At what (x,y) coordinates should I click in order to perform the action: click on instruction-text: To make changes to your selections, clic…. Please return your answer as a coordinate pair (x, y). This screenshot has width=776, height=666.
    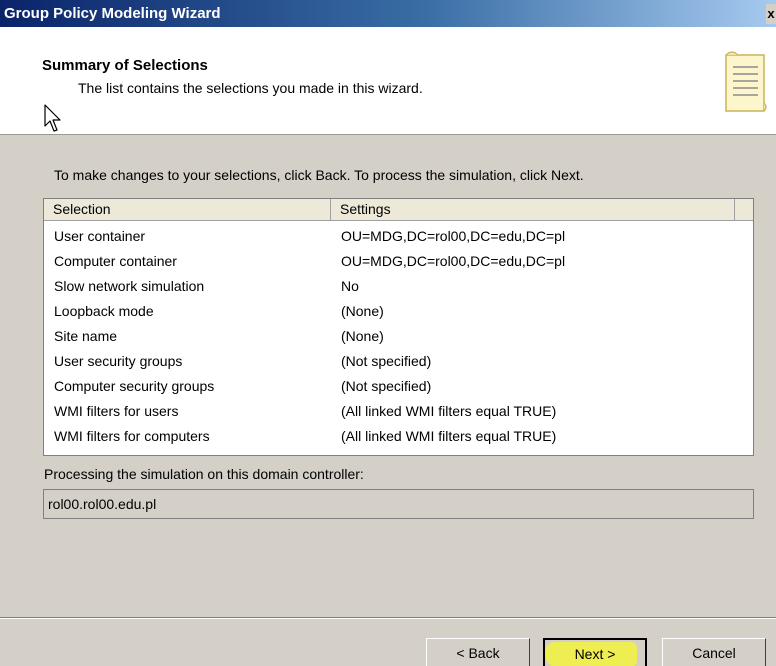
    Looking at the image, I should click on (319, 175).